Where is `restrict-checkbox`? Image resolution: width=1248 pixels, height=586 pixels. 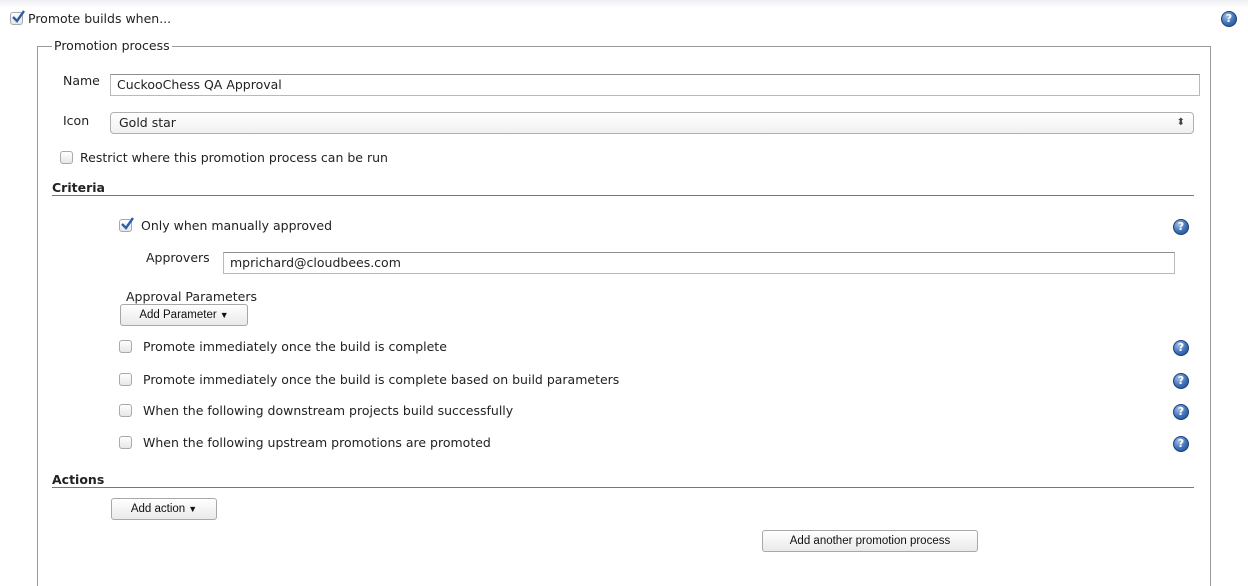 restrict-checkbox is located at coordinates (66, 157).